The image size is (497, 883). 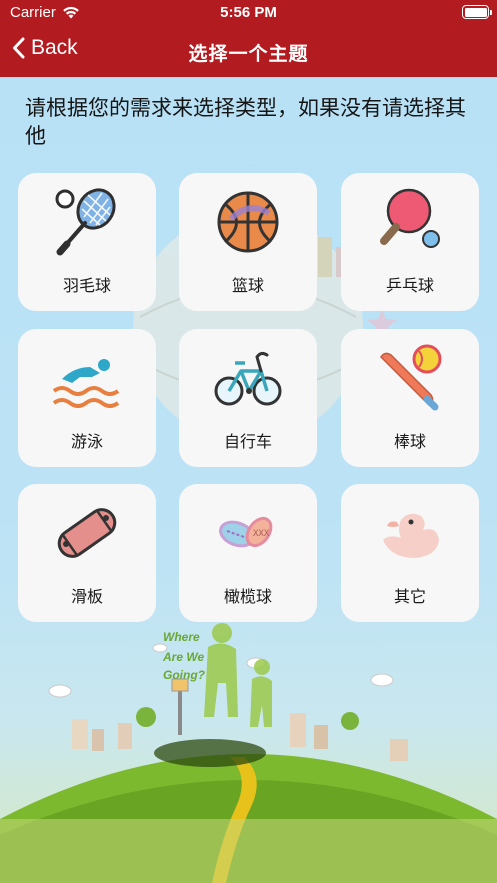 What do you see at coordinates (247, 285) in the screenshot?
I see `topic-label: 篮球` at bounding box center [247, 285].